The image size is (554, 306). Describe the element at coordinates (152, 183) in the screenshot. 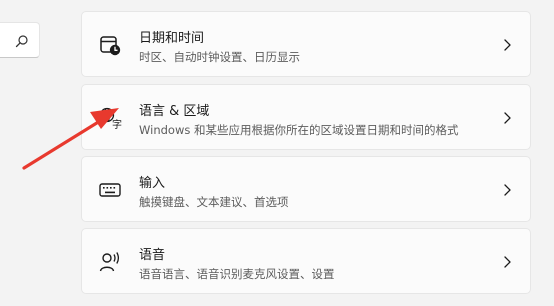

I see `settings-item-title: 输入` at that location.